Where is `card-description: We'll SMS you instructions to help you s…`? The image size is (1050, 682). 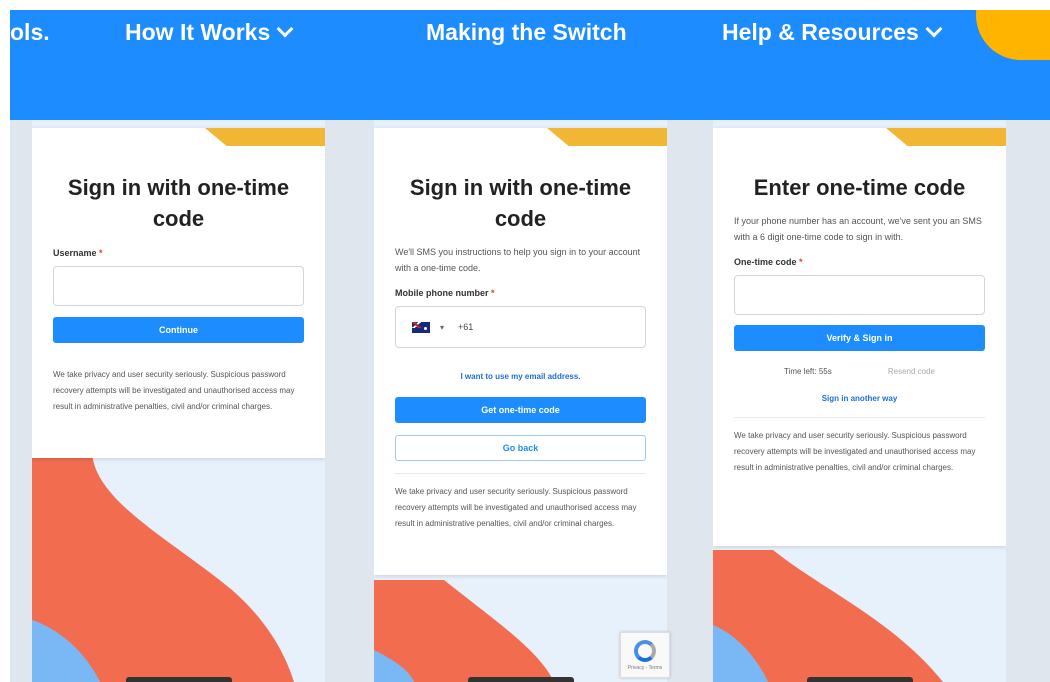
card-description: We'll SMS you instructions to help you s… is located at coordinates (518, 260).